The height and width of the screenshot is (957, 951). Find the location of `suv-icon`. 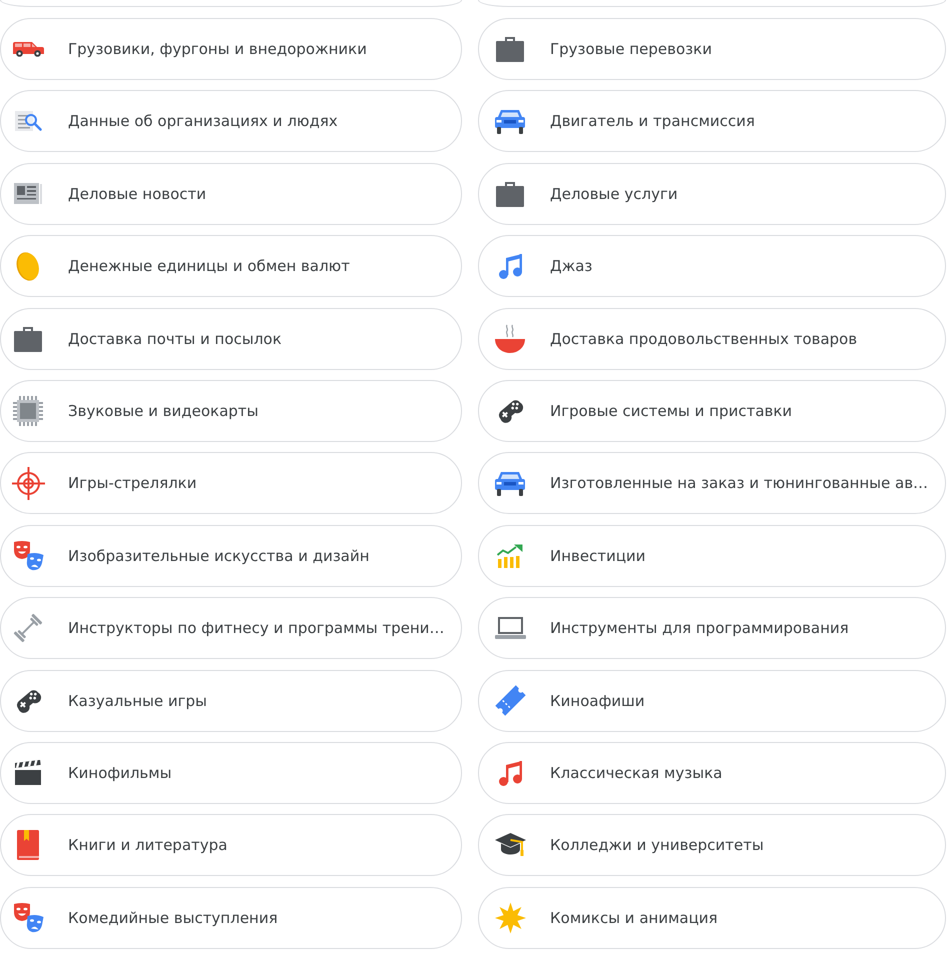

suv-icon is located at coordinates (28, 49).